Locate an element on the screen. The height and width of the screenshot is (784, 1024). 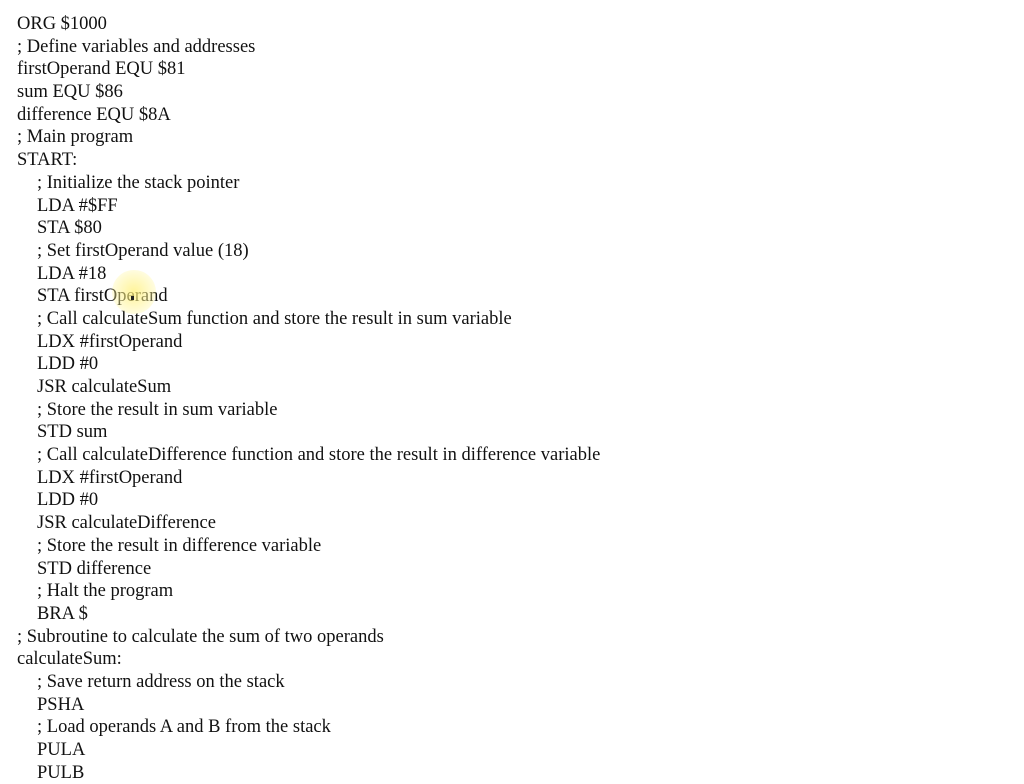
code-line: STA firstOperand is located at coordinates (102, 296).